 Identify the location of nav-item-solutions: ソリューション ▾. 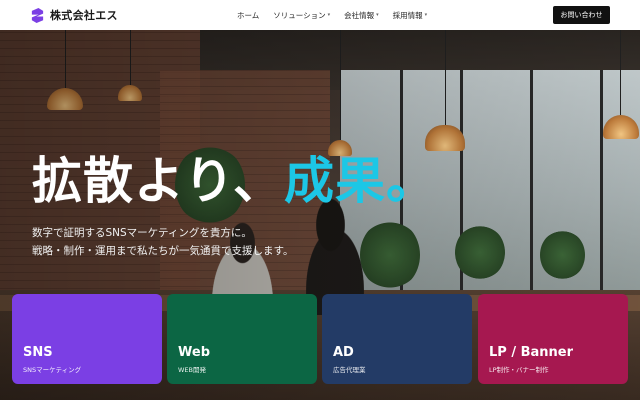
(301, 15).